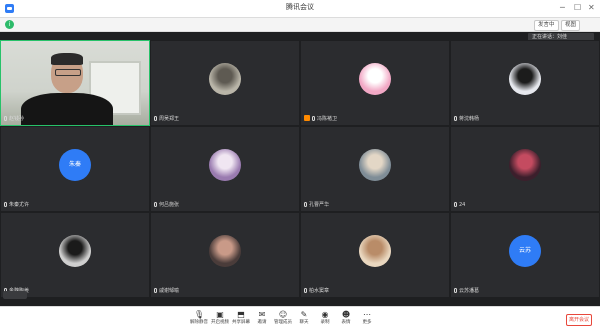 This screenshot has height=329, width=600. I want to click on participant-name: 何吕施张, so click(169, 205).